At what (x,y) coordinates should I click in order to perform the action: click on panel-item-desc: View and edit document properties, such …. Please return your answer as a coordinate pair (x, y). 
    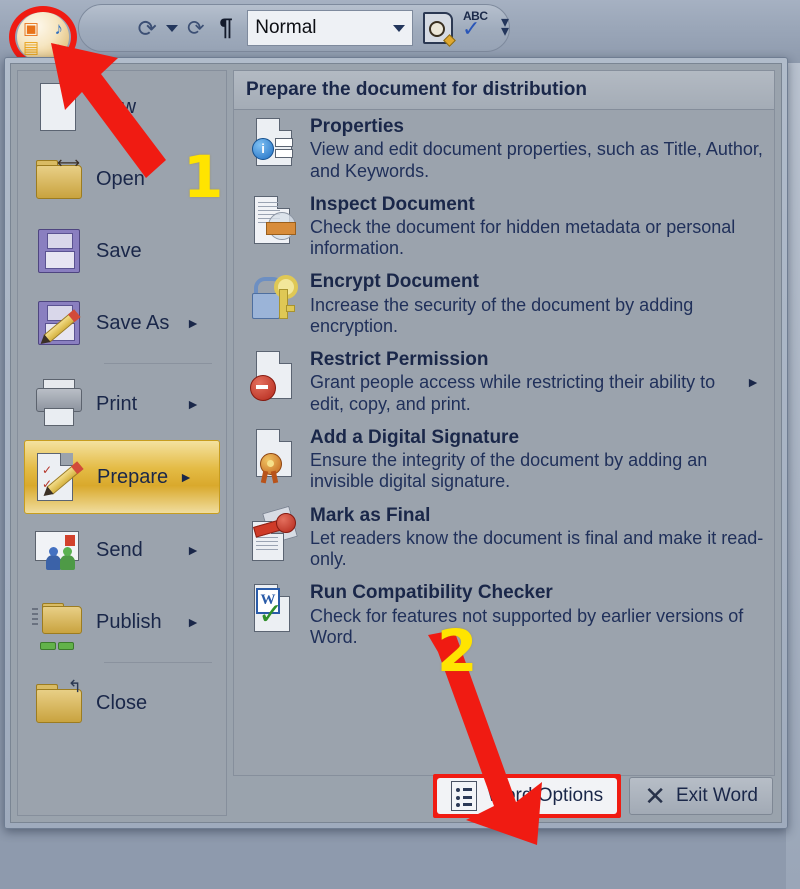
    Looking at the image, I should click on (536, 160).